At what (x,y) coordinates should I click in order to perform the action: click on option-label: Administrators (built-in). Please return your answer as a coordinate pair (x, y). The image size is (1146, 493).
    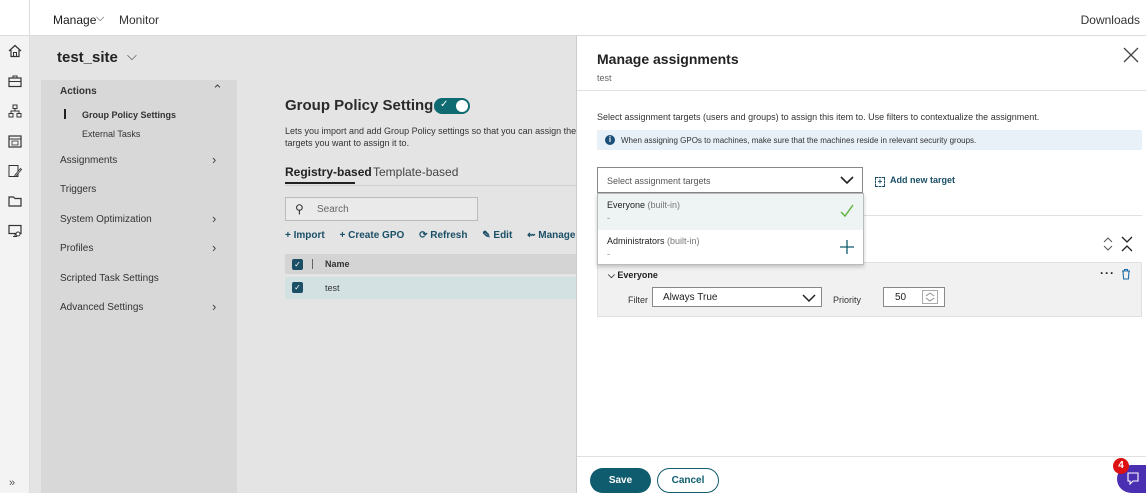
    Looking at the image, I should click on (653, 241).